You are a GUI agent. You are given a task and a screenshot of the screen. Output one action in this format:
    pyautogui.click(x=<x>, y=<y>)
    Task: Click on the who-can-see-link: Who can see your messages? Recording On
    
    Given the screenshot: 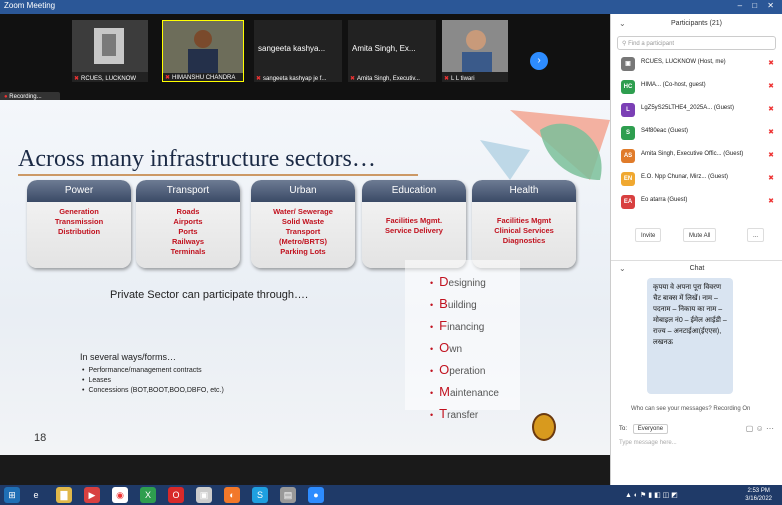 What is the action you would take?
    pyautogui.click(x=690, y=409)
    